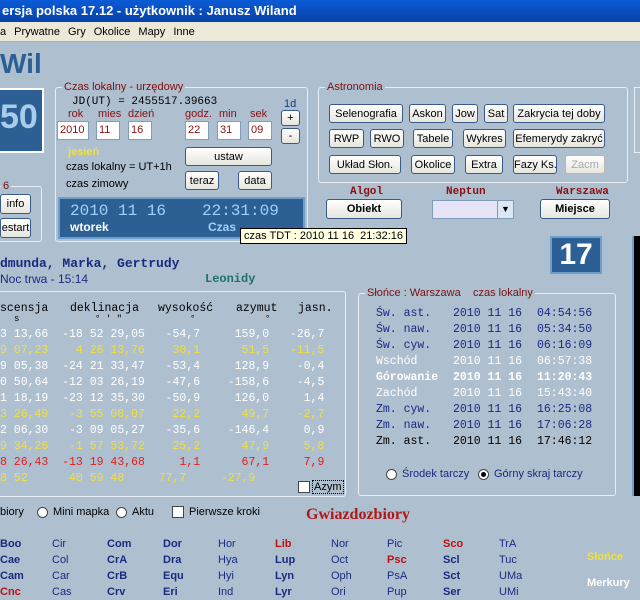  Describe the element at coordinates (172, 544) in the screenshot. I see `constellation-link: Dor` at that location.